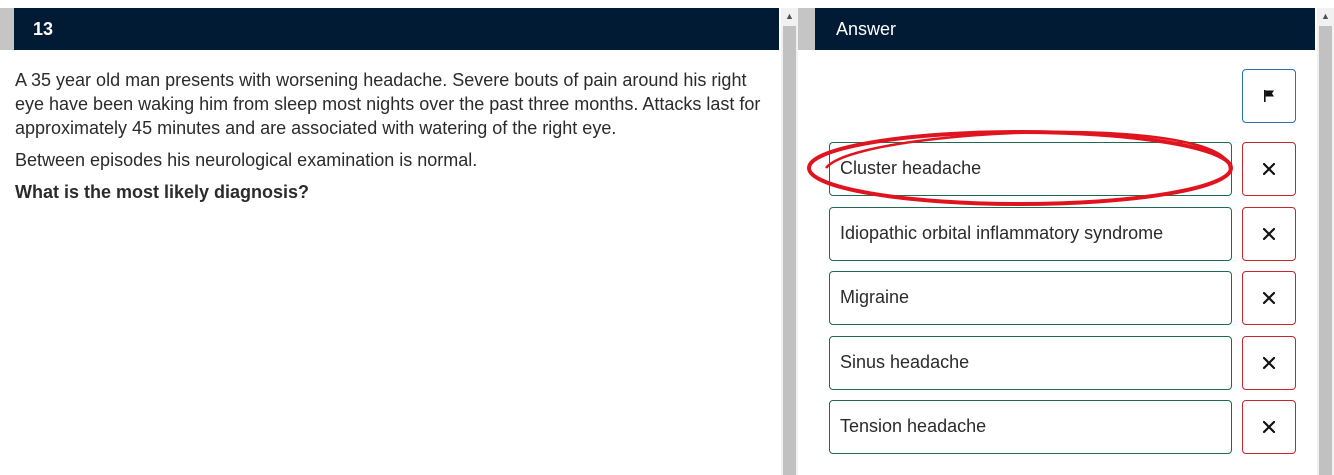 This screenshot has width=1334, height=475. What do you see at coordinates (1030, 363) in the screenshot?
I see `answer-option-sinus-headache: Sinus headache` at bounding box center [1030, 363].